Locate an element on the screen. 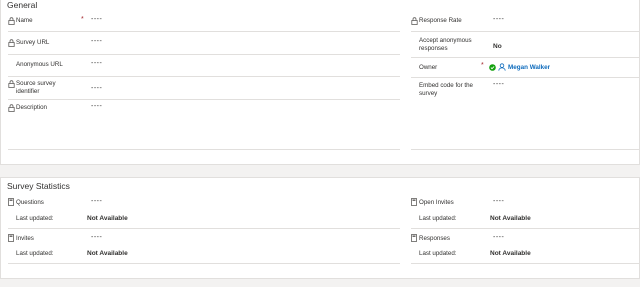 The image size is (640, 287). section-title-survey-statistics: Survey Statistics is located at coordinates (38, 186).